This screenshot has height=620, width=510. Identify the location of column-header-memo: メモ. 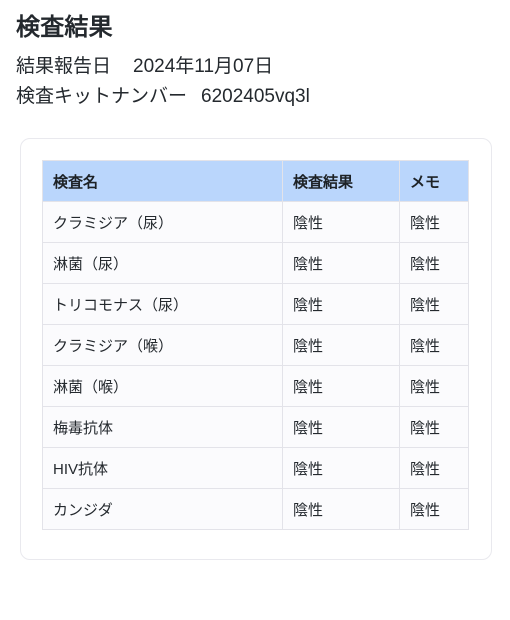
(434, 181).